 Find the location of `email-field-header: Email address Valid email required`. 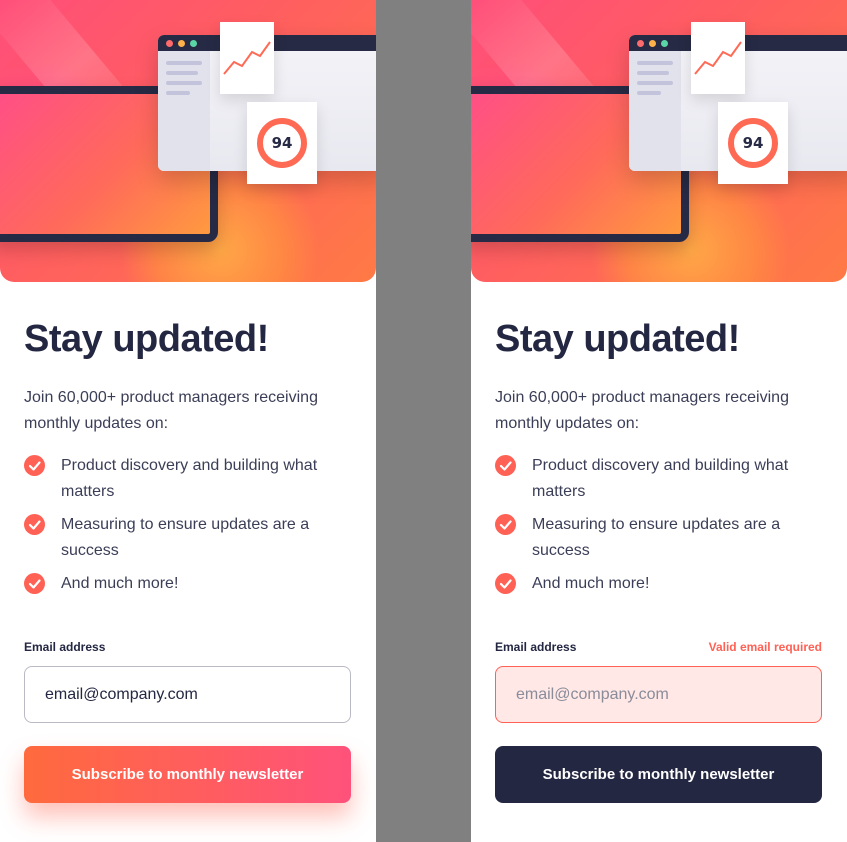

email-field-header: Email address Valid email required is located at coordinates (658, 648).